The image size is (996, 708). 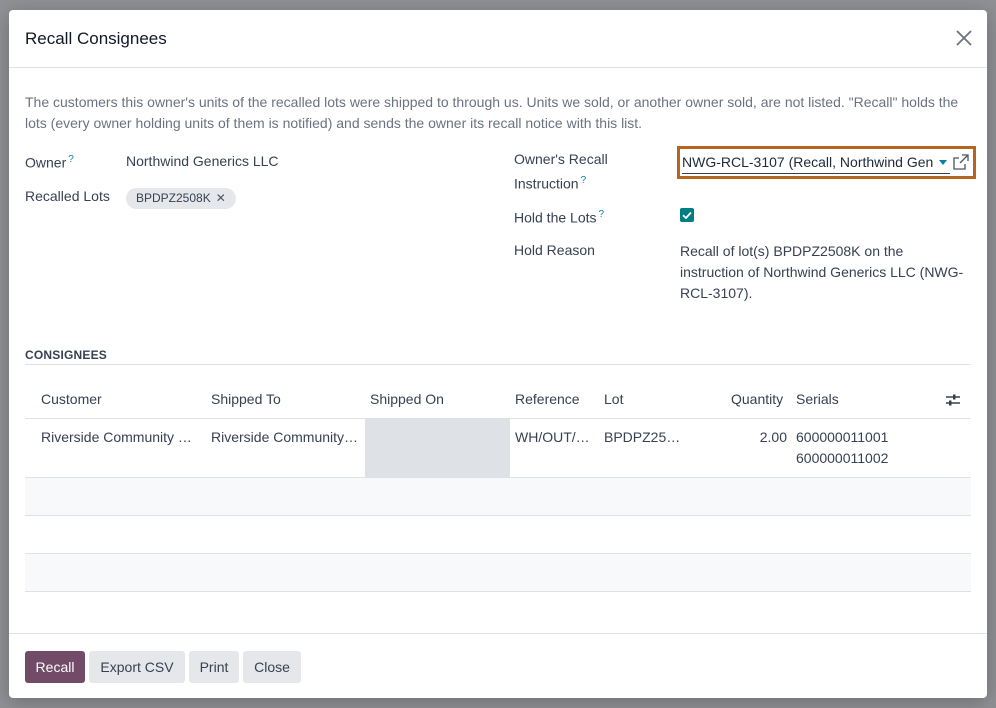 I want to click on column-header-quantity: Quantity, so click(x=757, y=399).